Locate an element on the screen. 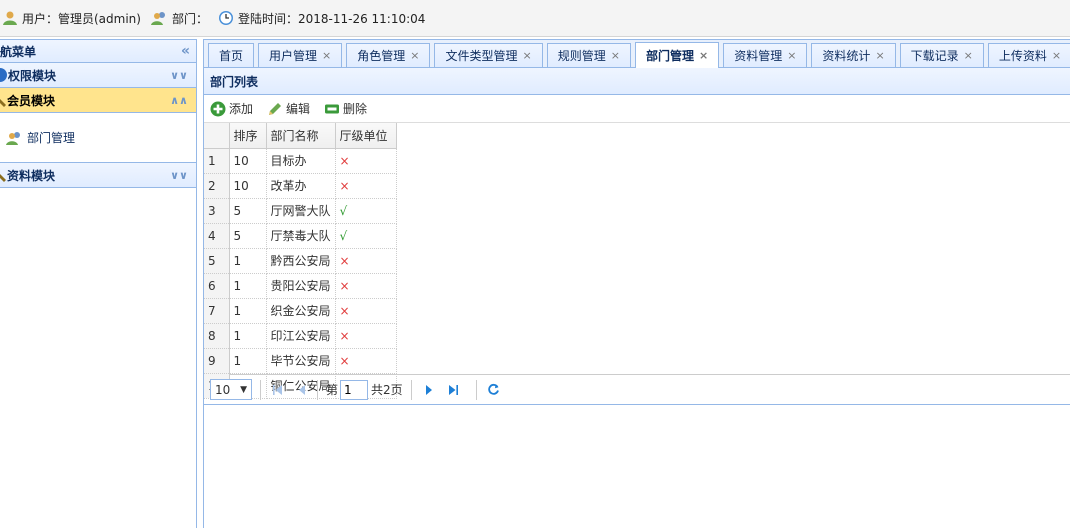 Image resolution: width=1070 pixels, height=528 pixels. refresh-button is located at coordinates (494, 390).